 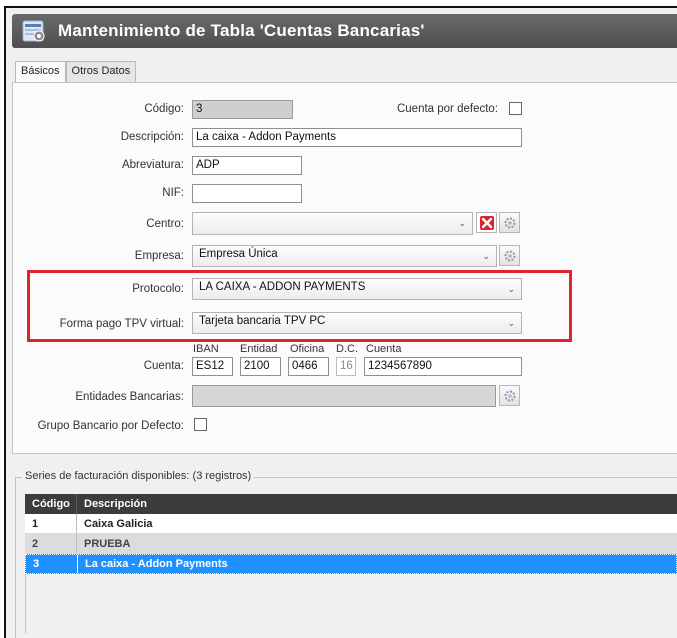 What do you see at coordinates (206, 349) in the screenshot?
I see `iban-label: IBAN` at bounding box center [206, 349].